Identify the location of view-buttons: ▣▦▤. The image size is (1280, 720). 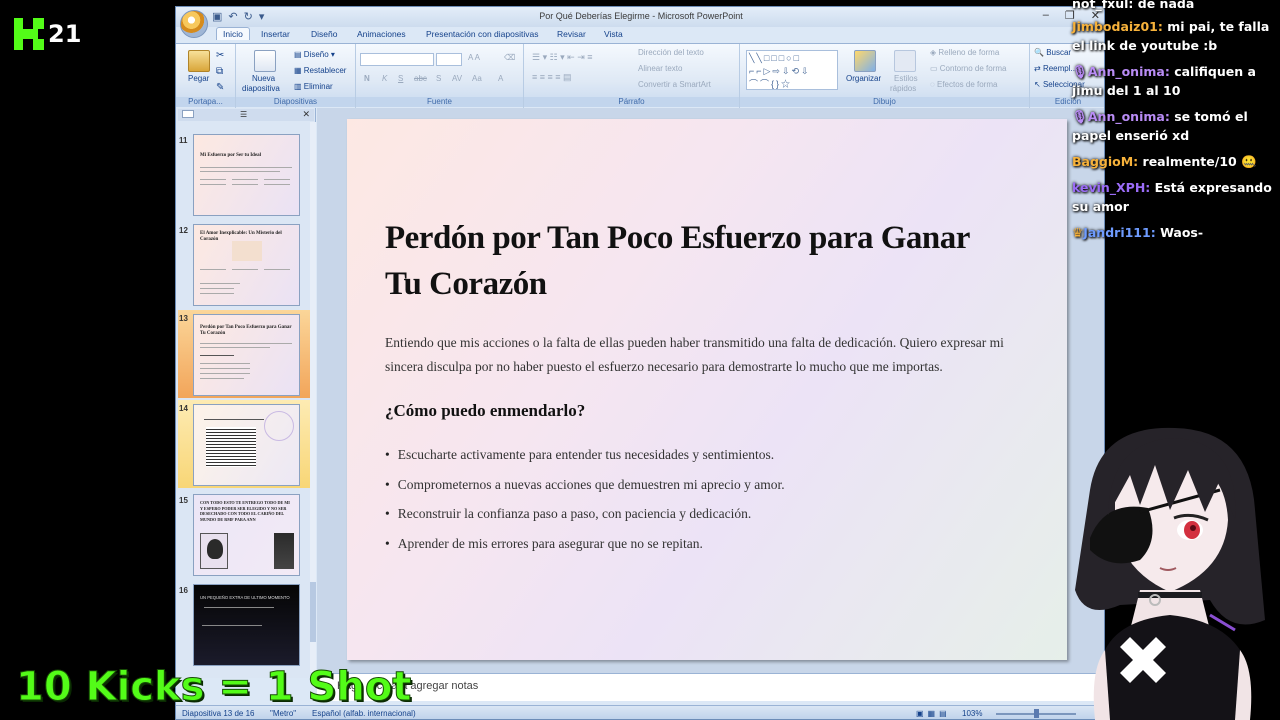
(933, 713).